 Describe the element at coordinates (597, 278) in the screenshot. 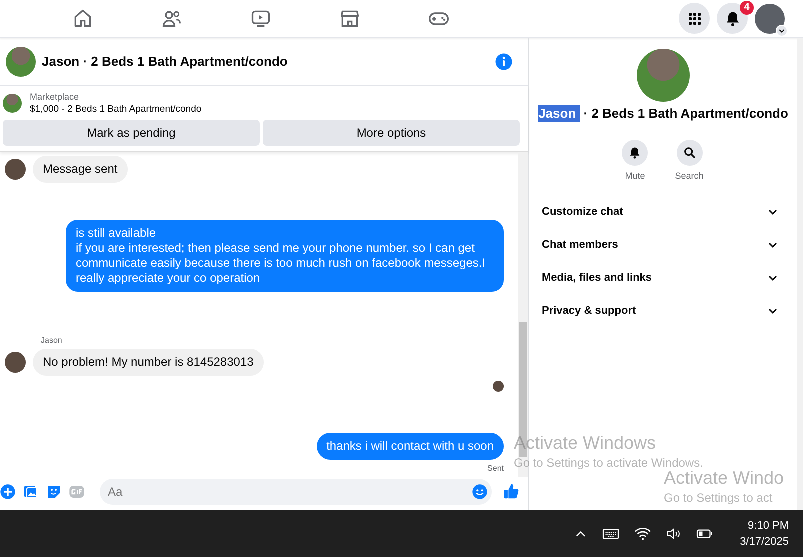

I see `section-label: Media, files and links` at that location.